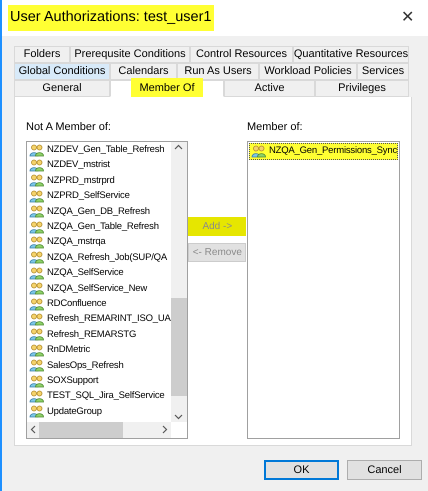 The width and height of the screenshot is (428, 491). What do you see at coordinates (99, 242) in the screenshot?
I see `list-item: NZQA_mstrqa` at bounding box center [99, 242].